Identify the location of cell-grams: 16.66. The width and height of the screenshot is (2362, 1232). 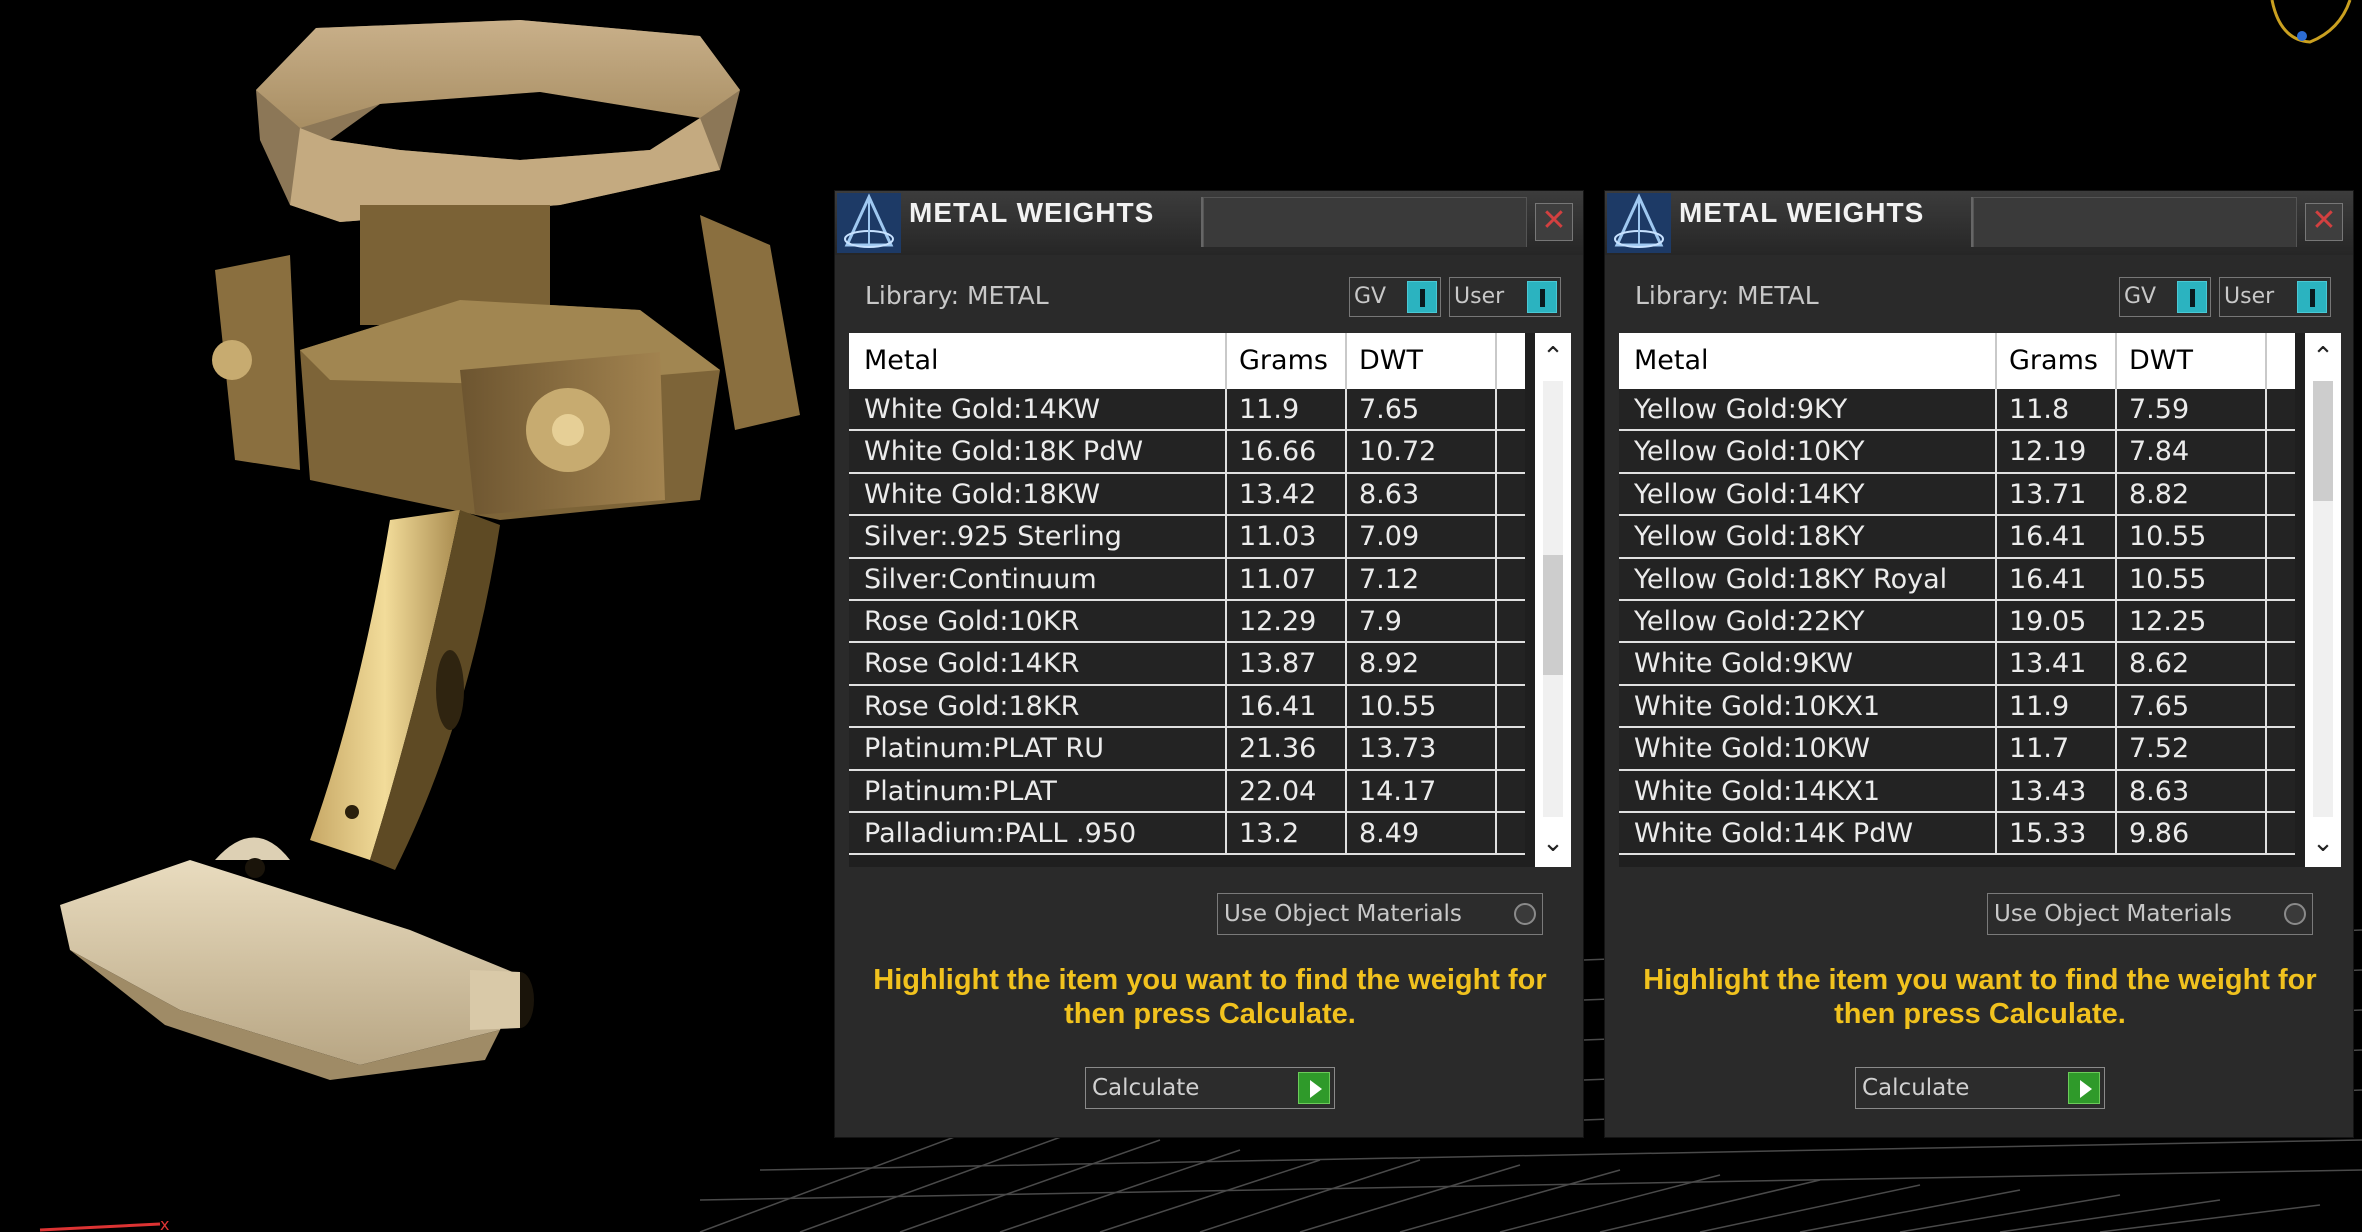
(1278, 452).